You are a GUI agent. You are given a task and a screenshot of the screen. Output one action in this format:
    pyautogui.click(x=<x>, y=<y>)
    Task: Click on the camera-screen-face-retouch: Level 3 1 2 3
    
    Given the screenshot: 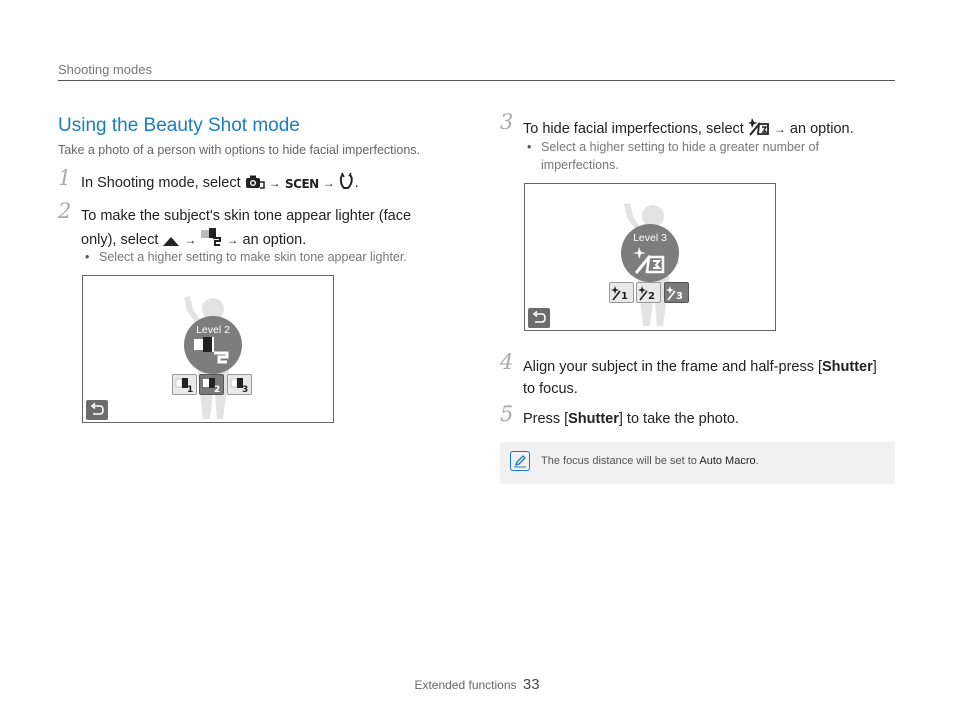 What is the action you would take?
    pyautogui.click(x=650, y=257)
    